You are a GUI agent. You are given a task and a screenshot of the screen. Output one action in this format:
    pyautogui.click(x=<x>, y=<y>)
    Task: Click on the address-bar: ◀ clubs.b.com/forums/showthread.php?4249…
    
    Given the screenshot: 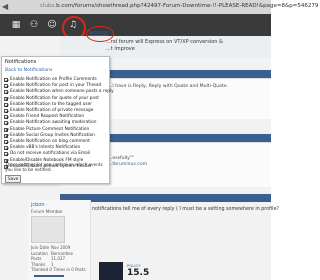 What is the action you would take?
    pyautogui.click(x=159, y=7)
    